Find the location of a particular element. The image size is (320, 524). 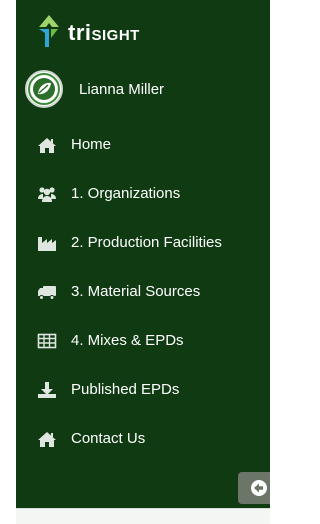

brand-name-suffix: SIGHT is located at coordinates (115, 35).